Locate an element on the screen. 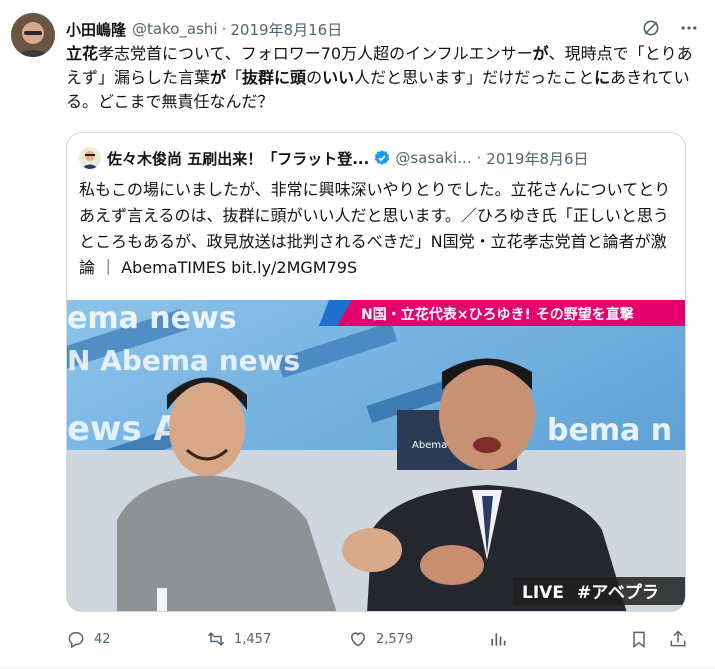 This screenshot has width=715, height=669. tweet-date: 2019年8月16日 is located at coordinates (286, 29).